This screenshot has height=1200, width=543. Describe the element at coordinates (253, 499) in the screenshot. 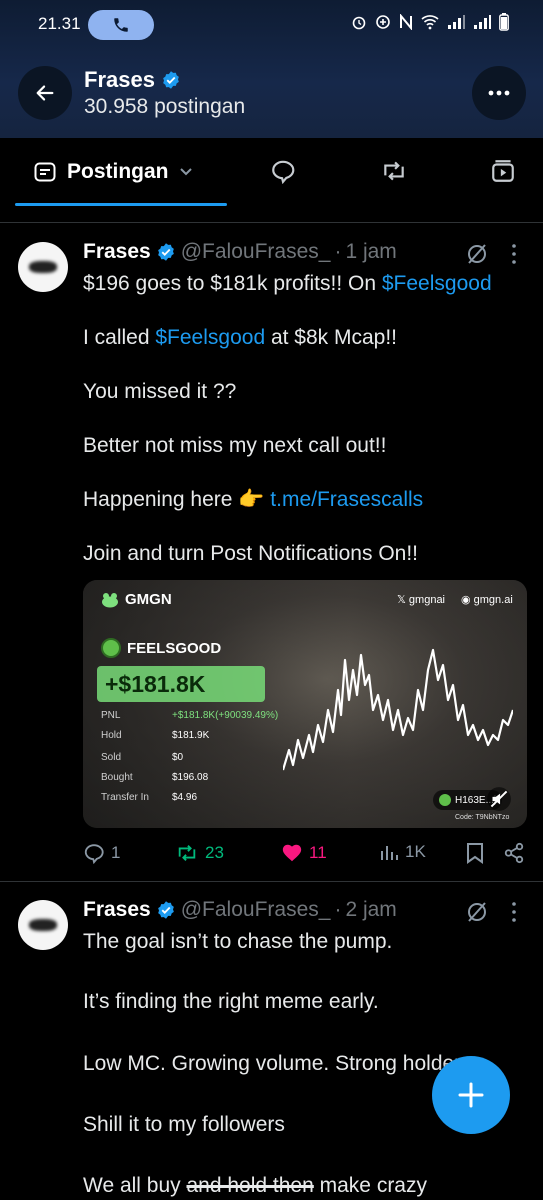

I see `post-text-line: Happening here 👉 t.me/Frasescalls` at that location.